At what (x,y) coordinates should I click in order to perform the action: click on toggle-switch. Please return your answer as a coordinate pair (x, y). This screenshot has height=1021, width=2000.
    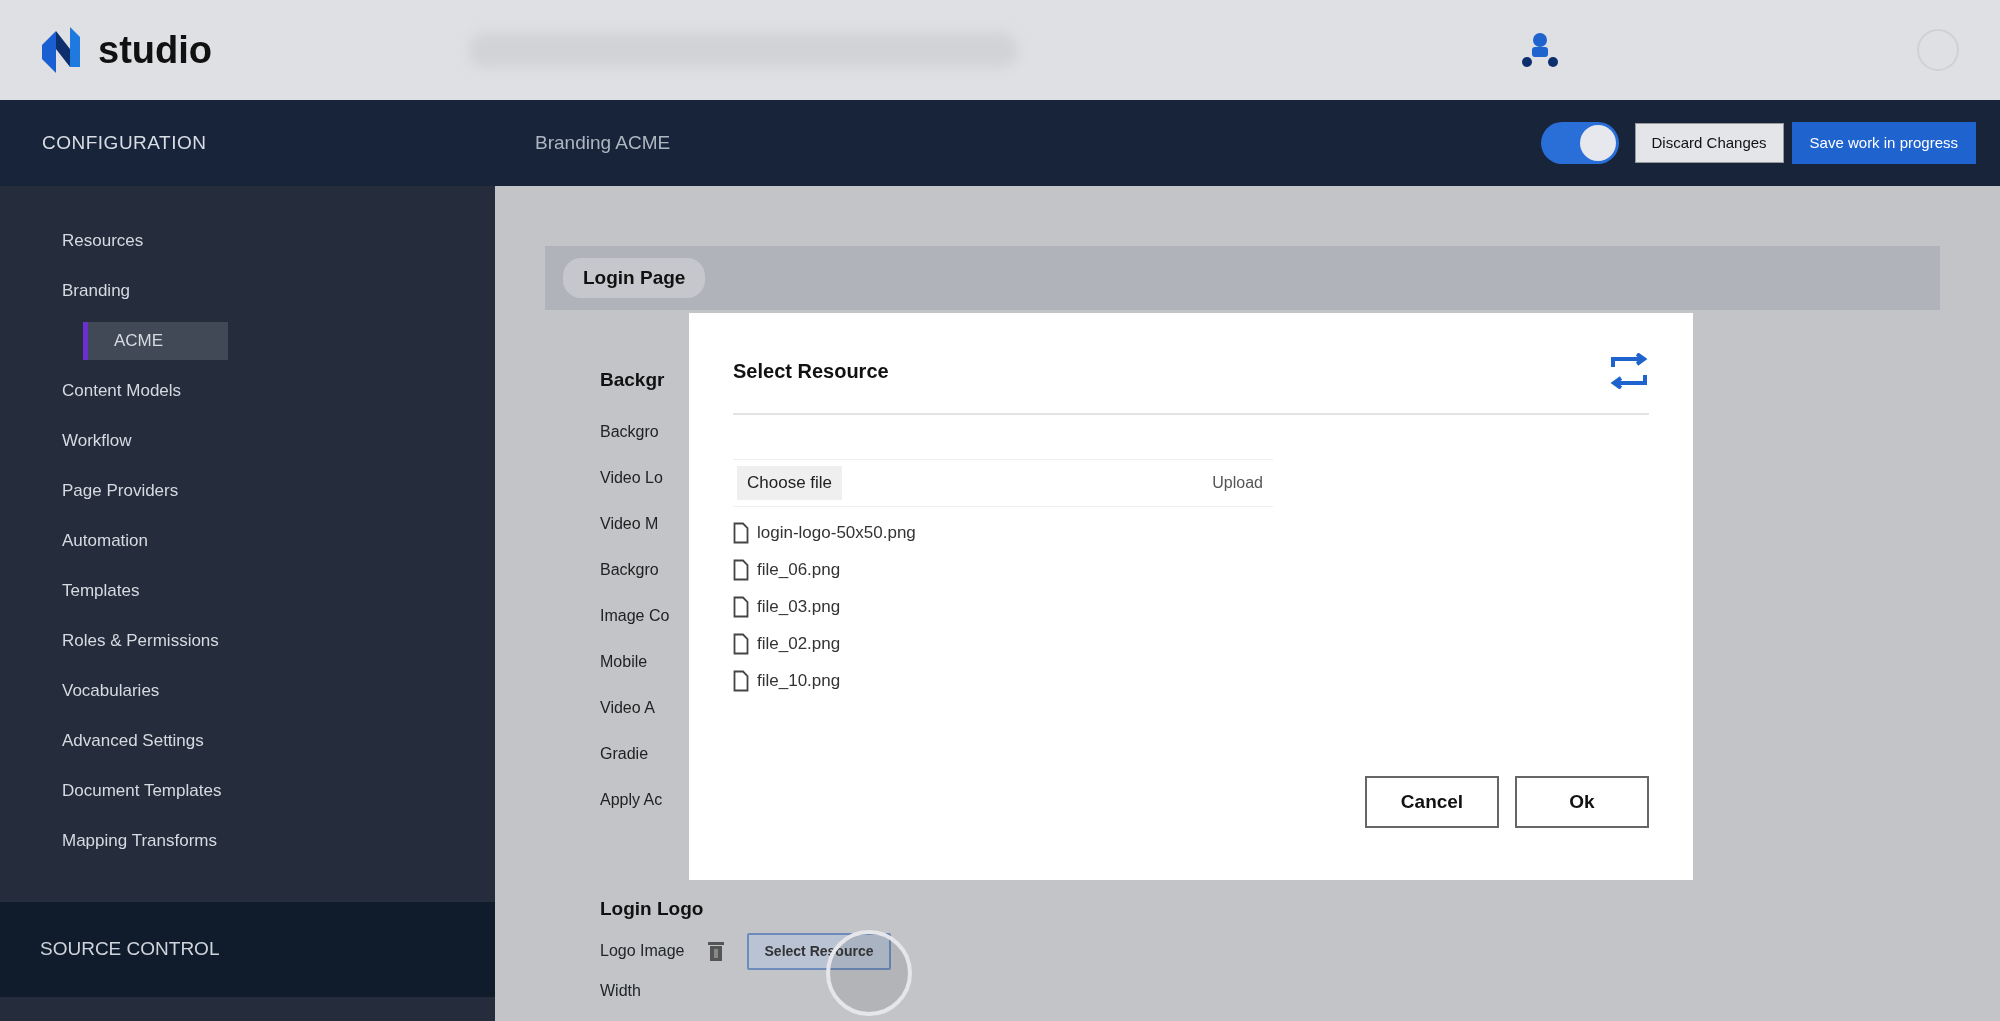
    Looking at the image, I should click on (1579, 143).